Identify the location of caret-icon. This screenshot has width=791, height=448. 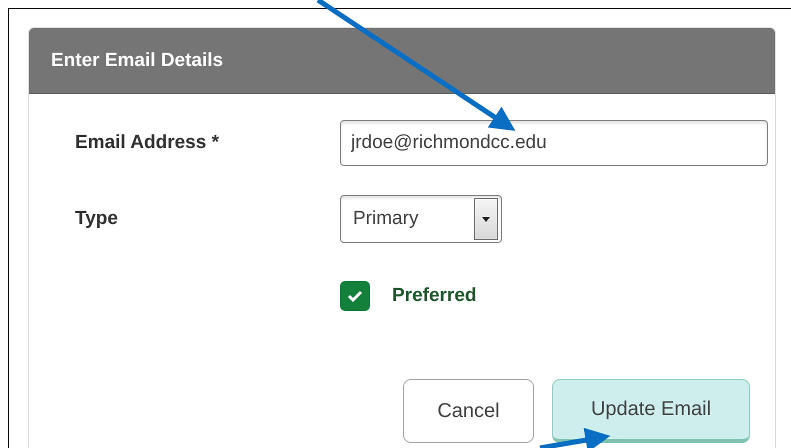
(486, 219).